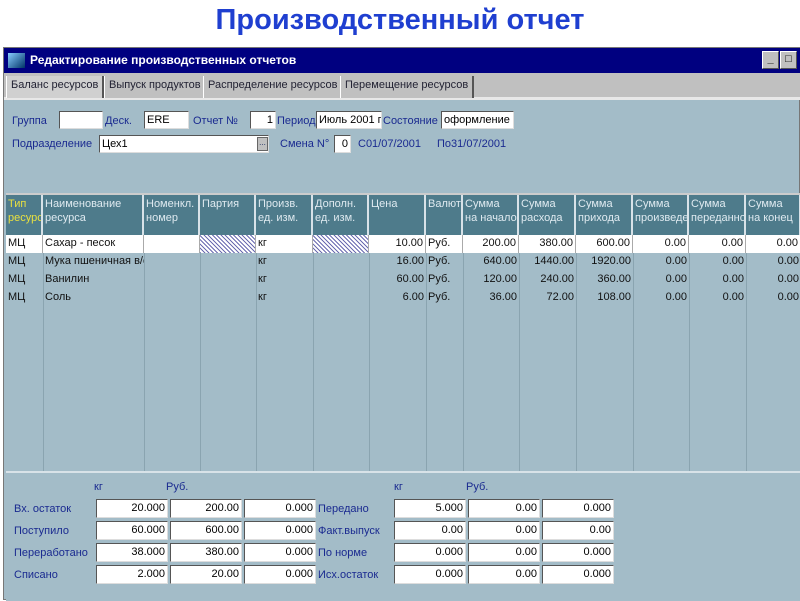 This screenshot has width=800, height=601. What do you see at coordinates (206, 508) in the screenshot?
I see `summary-field: 200.00` at bounding box center [206, 508].